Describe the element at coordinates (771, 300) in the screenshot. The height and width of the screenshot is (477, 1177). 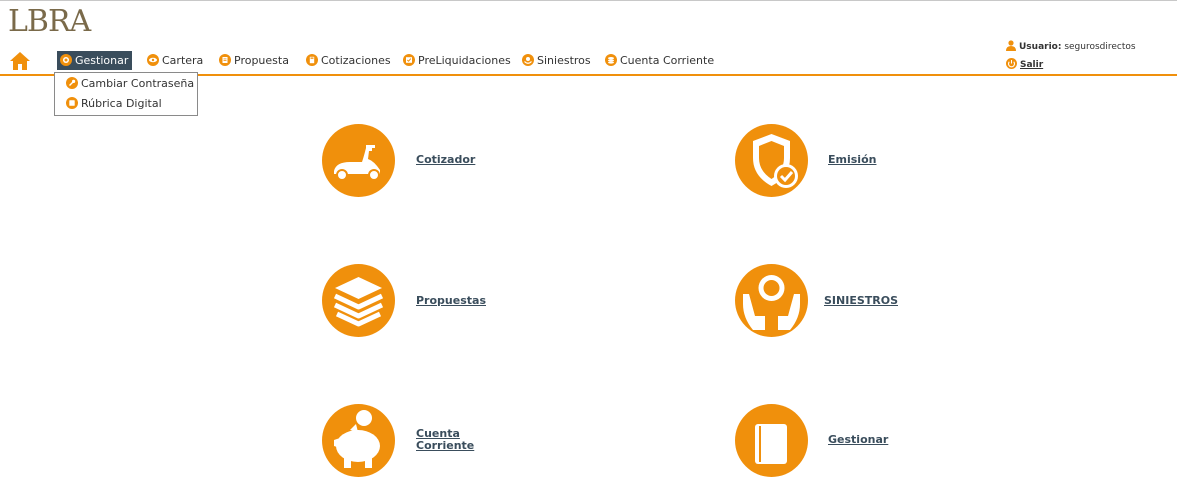
I see `hands-person-icon` at that location.